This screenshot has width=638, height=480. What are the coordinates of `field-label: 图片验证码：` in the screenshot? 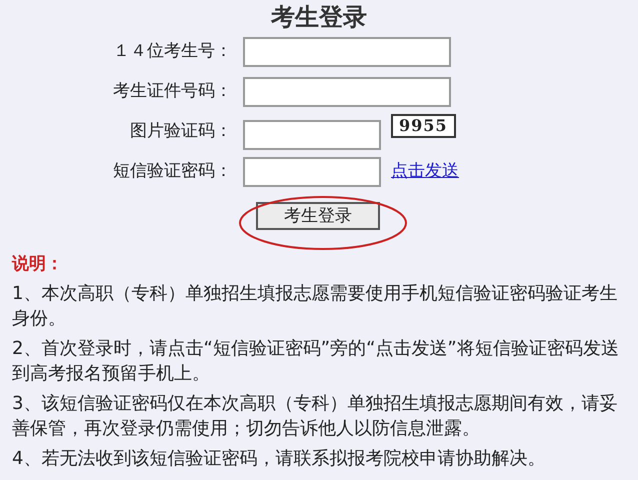 It's located at (181, 132).